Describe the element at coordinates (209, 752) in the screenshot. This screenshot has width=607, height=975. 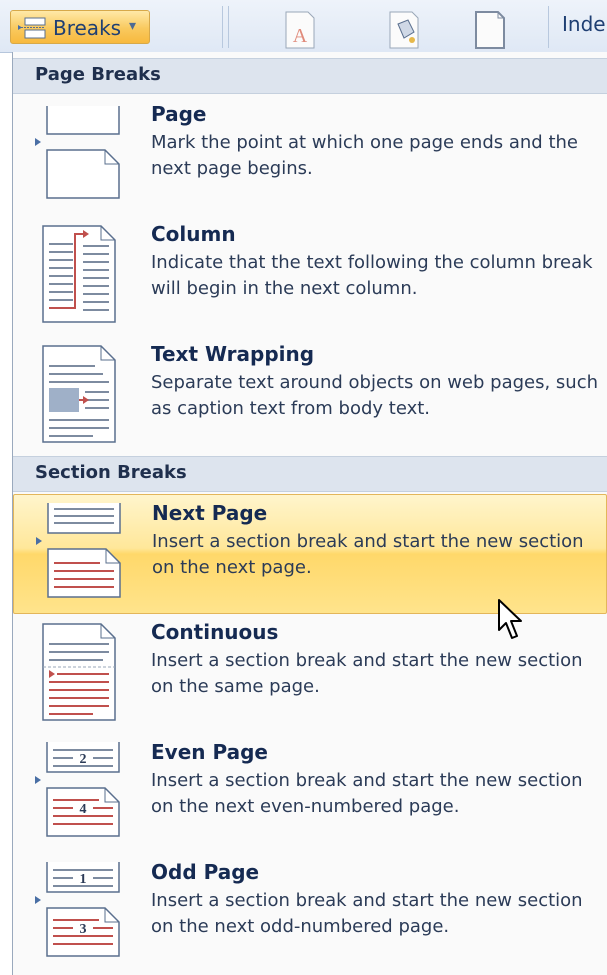
I see `item-title: Even Page` at that location.